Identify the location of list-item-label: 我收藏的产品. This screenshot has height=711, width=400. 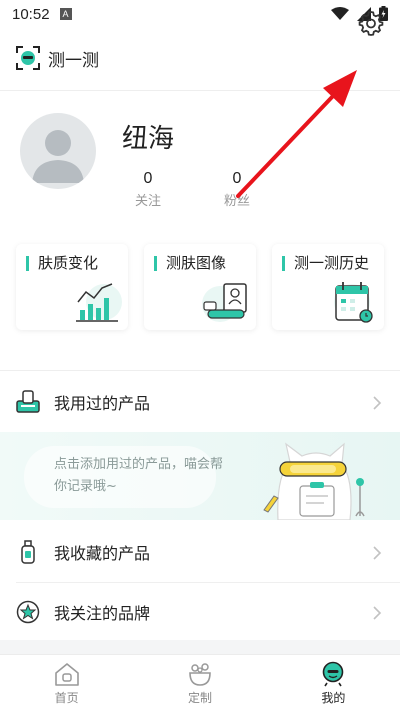
(102, 553).